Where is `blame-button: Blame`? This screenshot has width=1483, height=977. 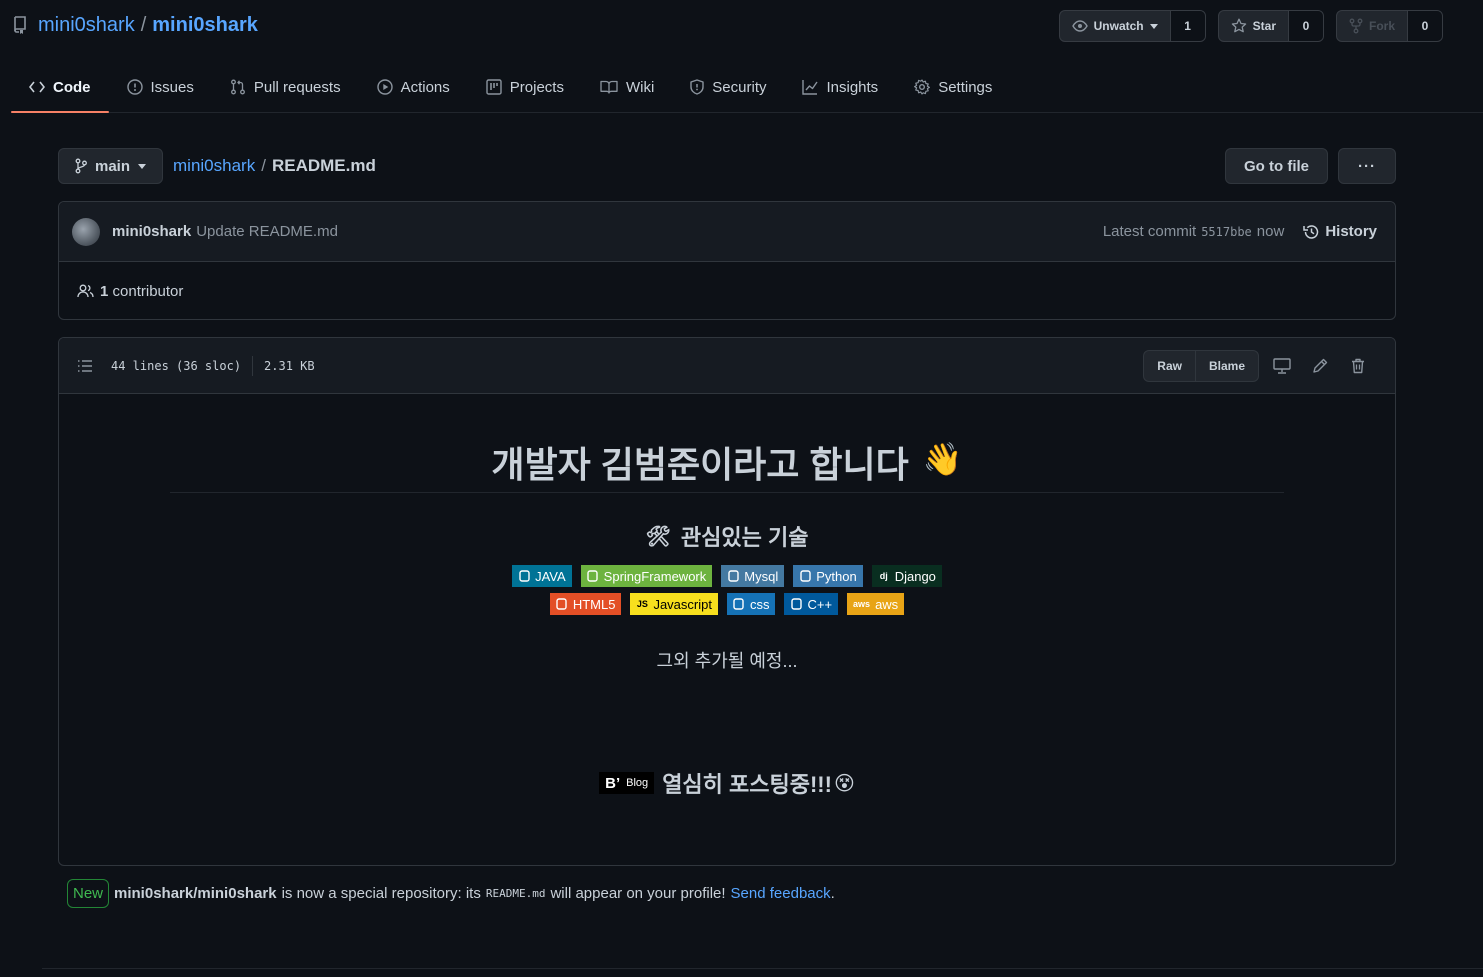 blame-button: Blame is located at coordinates (1226, 365).